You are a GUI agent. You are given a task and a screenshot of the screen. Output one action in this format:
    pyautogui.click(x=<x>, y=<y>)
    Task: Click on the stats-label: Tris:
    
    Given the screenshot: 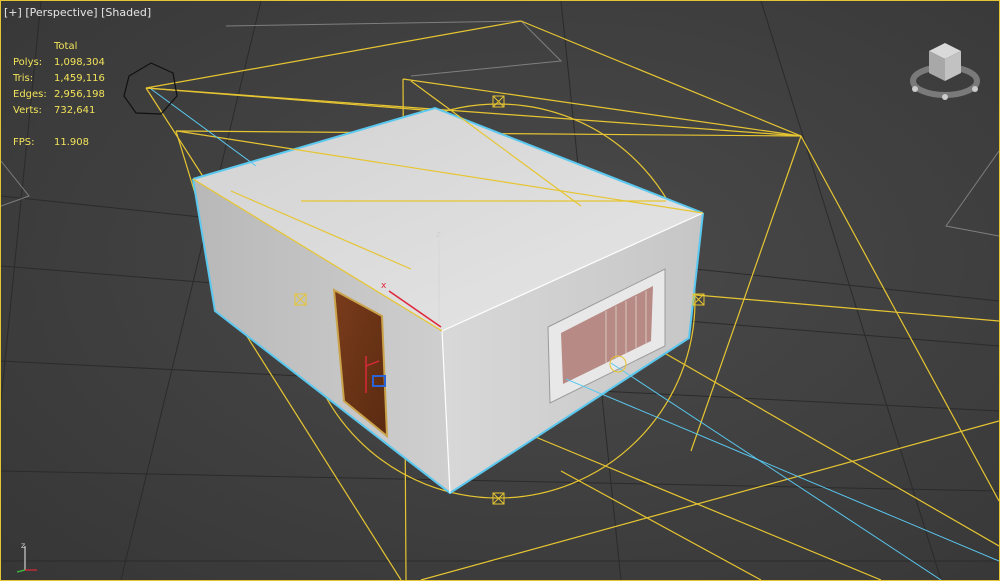 What is the action you would take?
    pyautogui.click(x=23, y=78)
    